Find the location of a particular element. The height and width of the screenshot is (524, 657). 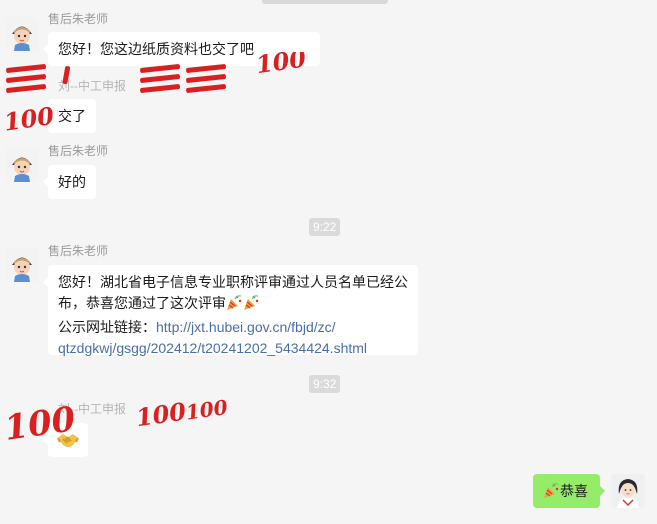

message-bubble is located at coordinates (65, 440).